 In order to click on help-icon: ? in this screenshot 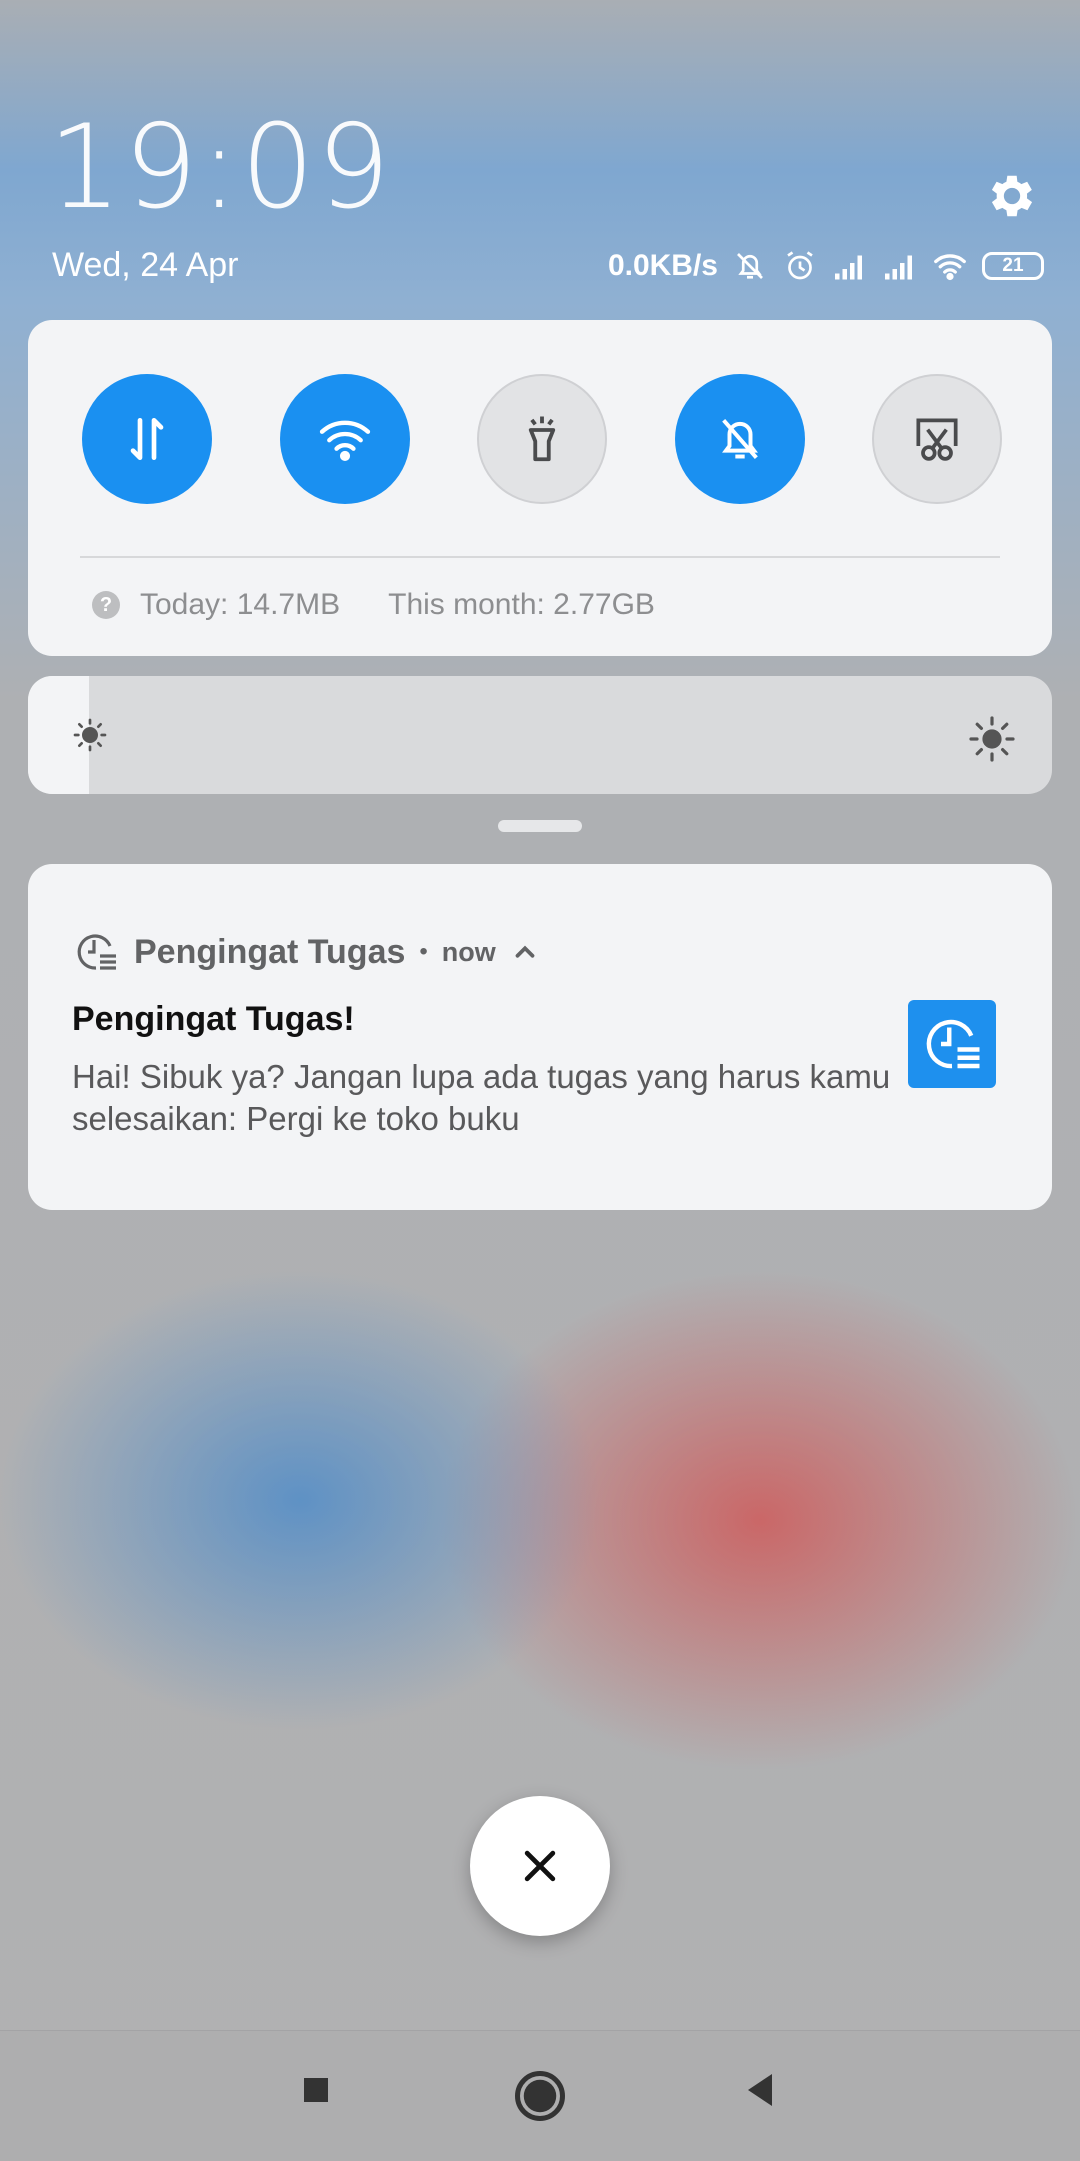, I will do `click(106, 605)`.